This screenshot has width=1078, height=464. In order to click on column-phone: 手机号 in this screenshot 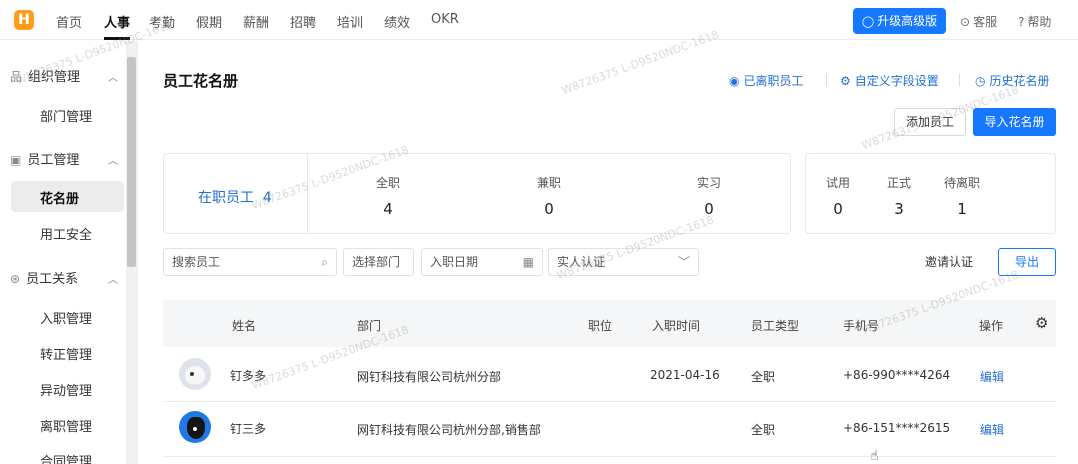, I will do `click(861, 326)`.